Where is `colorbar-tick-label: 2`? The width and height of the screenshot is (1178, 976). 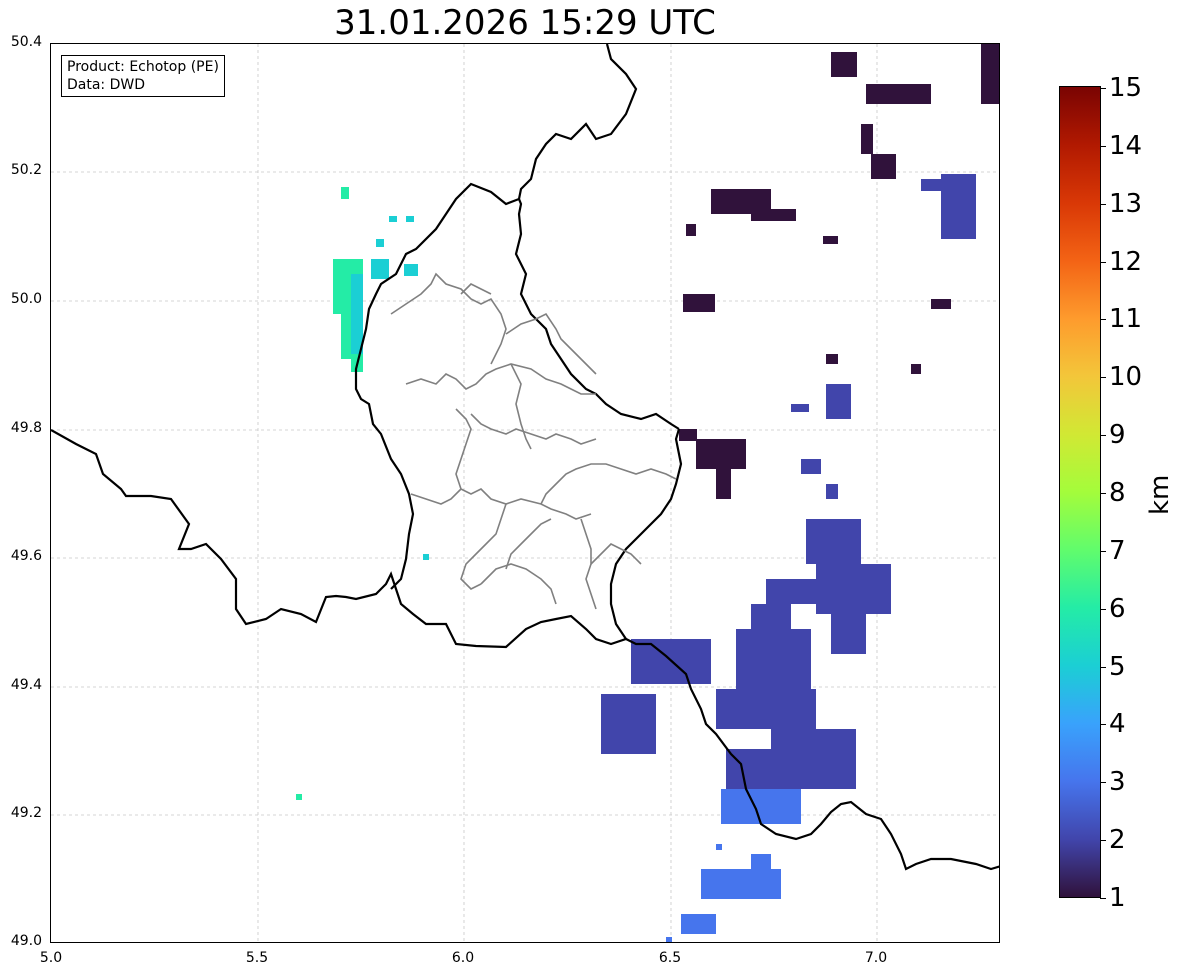
colorbar-tick-label: 2 is located at coordinates (1117, 840).